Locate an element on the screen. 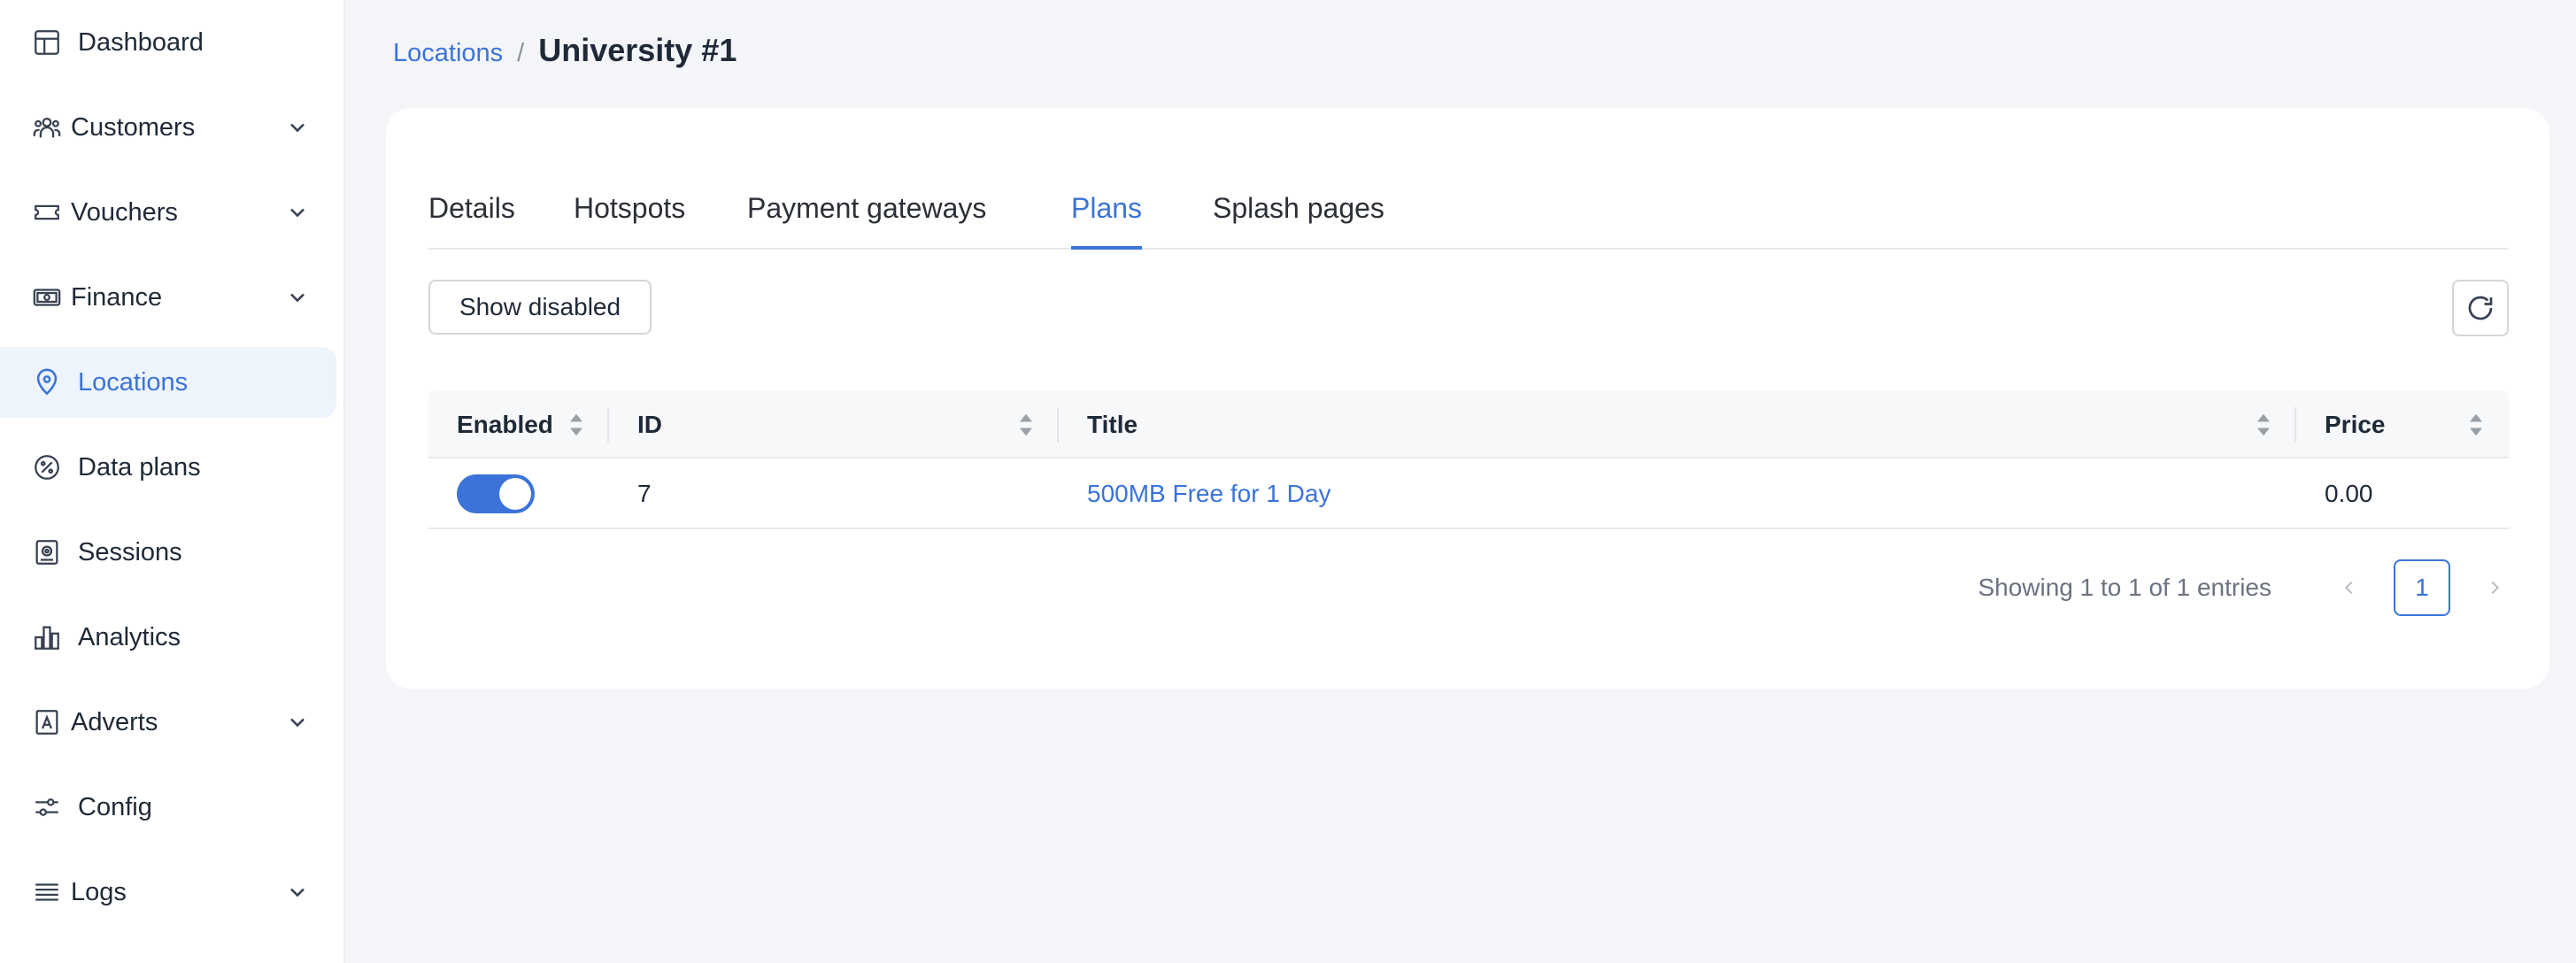  sidebar-item-sessions: Sessions is located at coordinates (168, 552).